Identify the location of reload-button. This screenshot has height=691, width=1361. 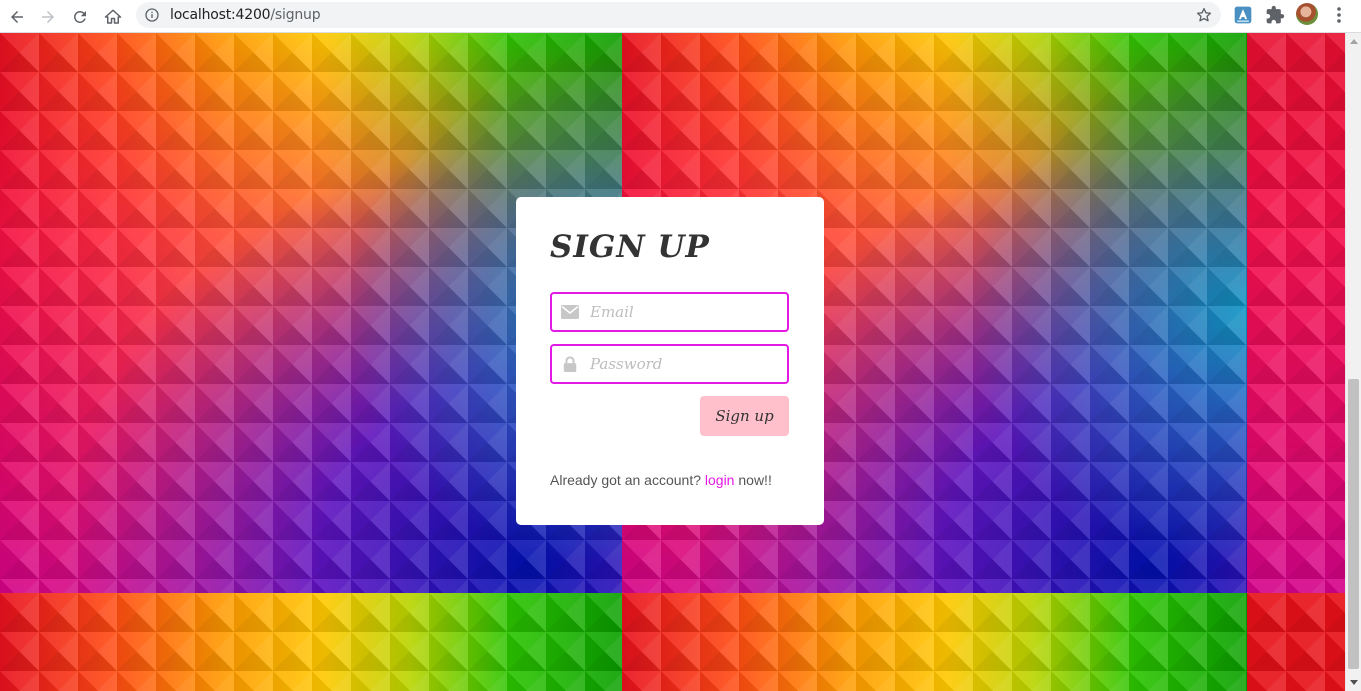
(80, 17).